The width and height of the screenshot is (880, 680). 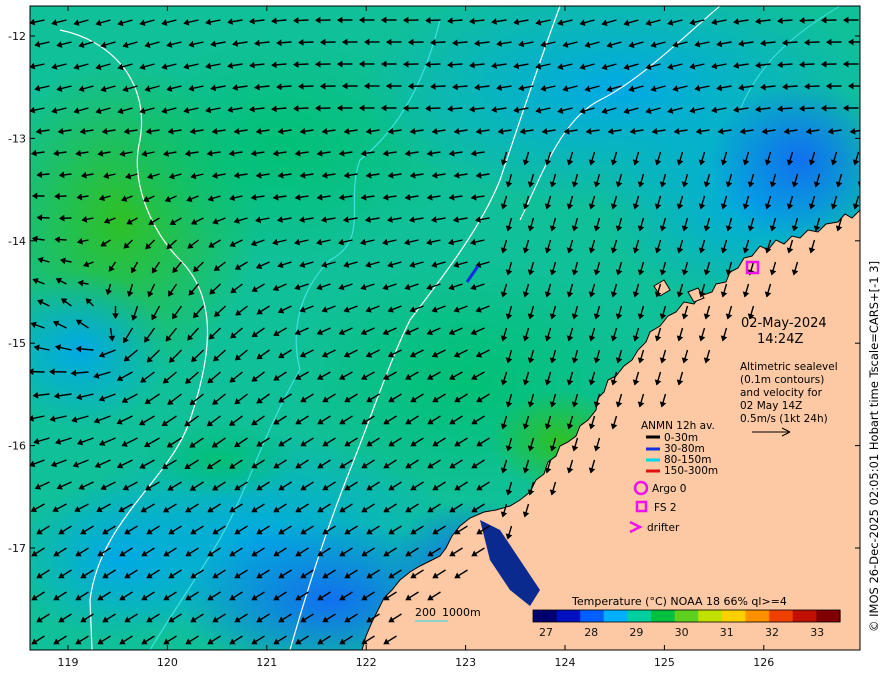 I want to click on contour-label-200: 200, so click(x=425, y=612).